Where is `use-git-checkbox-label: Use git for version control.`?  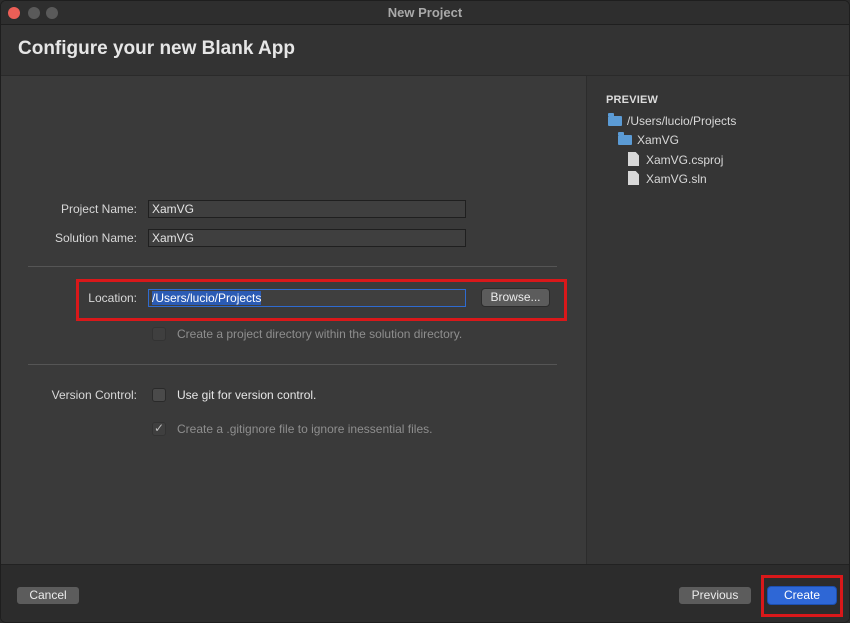 use-git-checkbox-label: Use git for version control. is located at coordinates (247, 395).